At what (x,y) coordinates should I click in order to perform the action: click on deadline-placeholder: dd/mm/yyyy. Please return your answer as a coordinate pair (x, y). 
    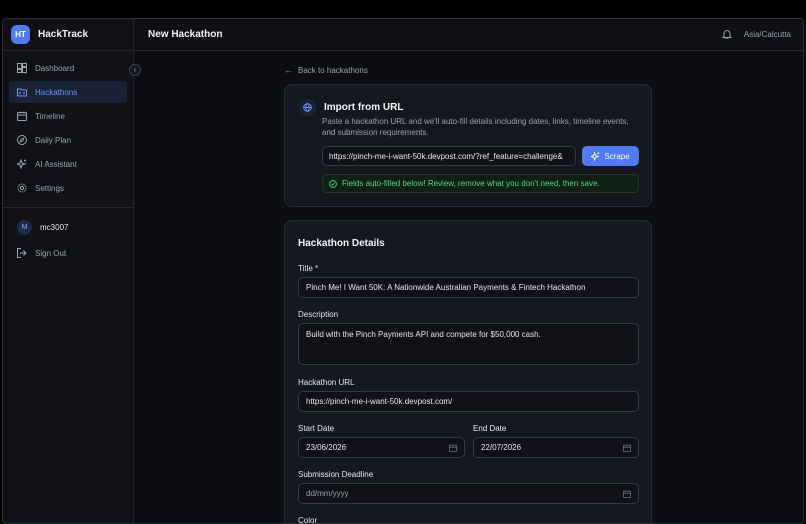
    Looking at the image, I should click on (327, 493).